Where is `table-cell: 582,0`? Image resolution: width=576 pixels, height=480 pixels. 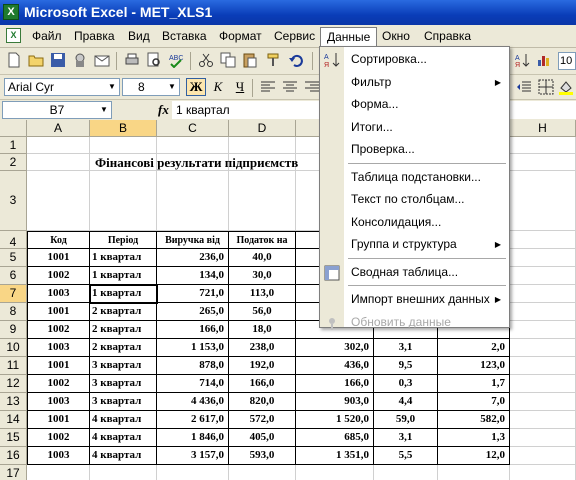 table-cell: 582,0 is located at coordinates (474, 420).